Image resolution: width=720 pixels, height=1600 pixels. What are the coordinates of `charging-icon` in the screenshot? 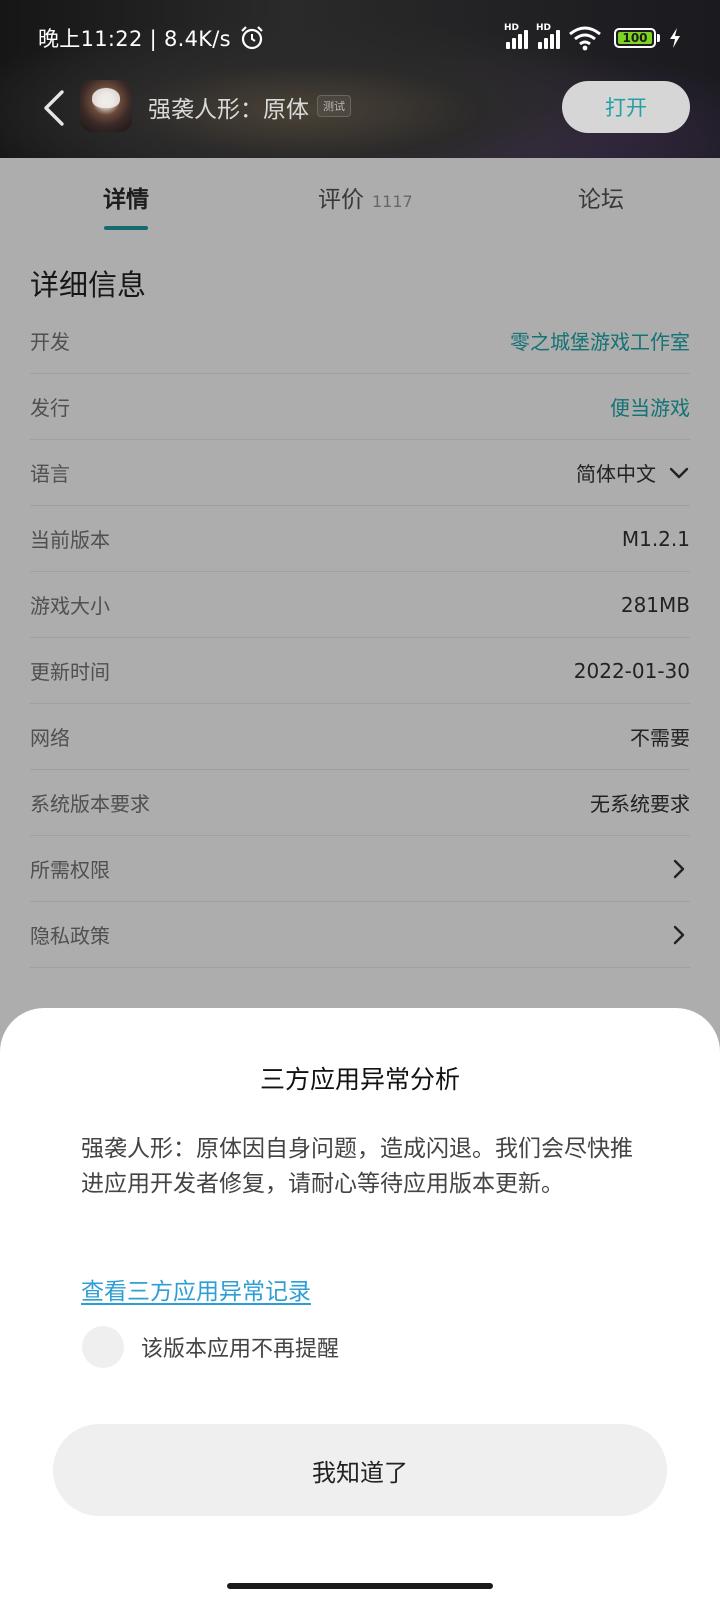 It's located at (675, 38).